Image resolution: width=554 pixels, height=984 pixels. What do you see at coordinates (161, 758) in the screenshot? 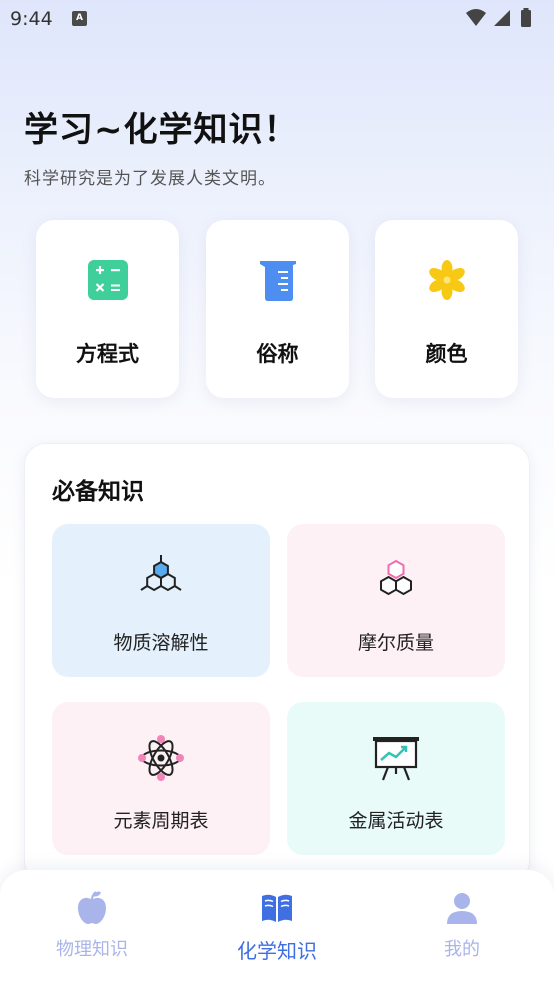
I see `atom-icon` at bounding box center [161, 758].